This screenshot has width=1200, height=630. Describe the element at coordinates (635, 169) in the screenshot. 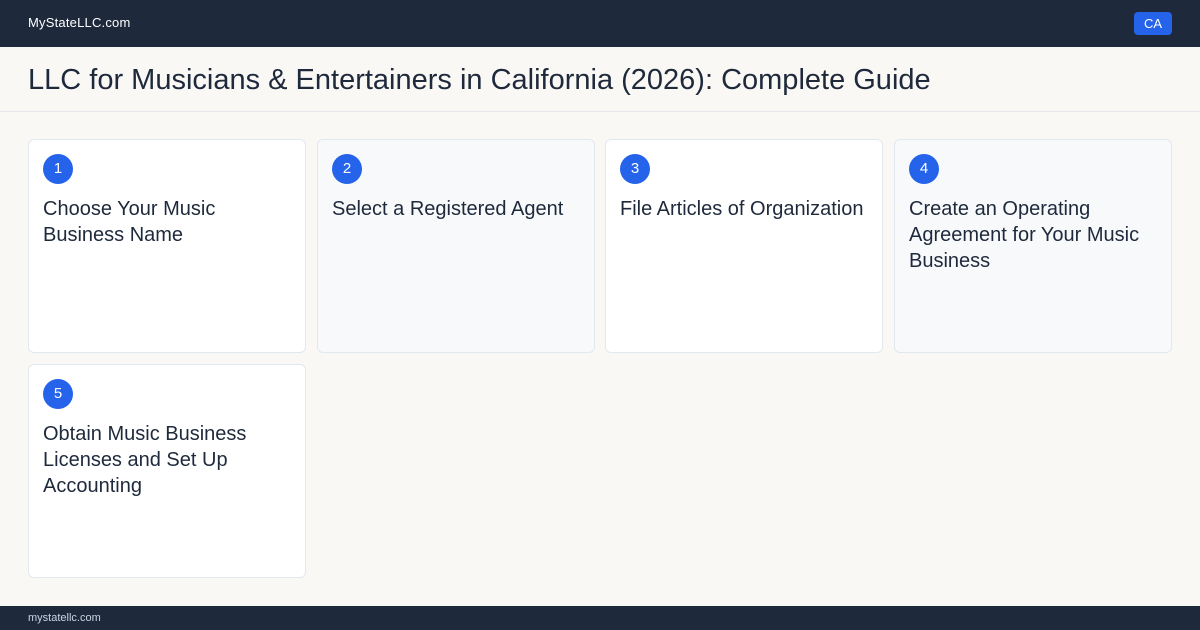

I see `step-number-badge: 3` at that location.